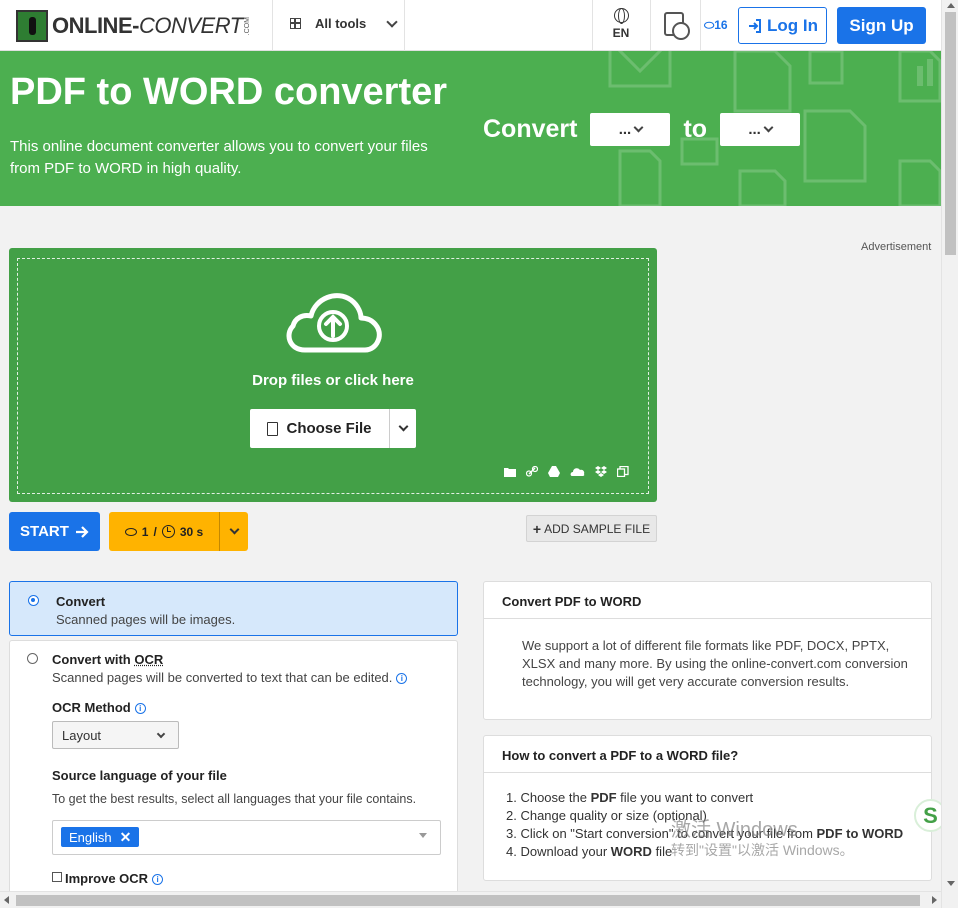 The width and height of the screenshot is (958, 908). Describe the element at coordinates (81, 601) in the screenshot. I see `option-convert-title: Convert` at that location.